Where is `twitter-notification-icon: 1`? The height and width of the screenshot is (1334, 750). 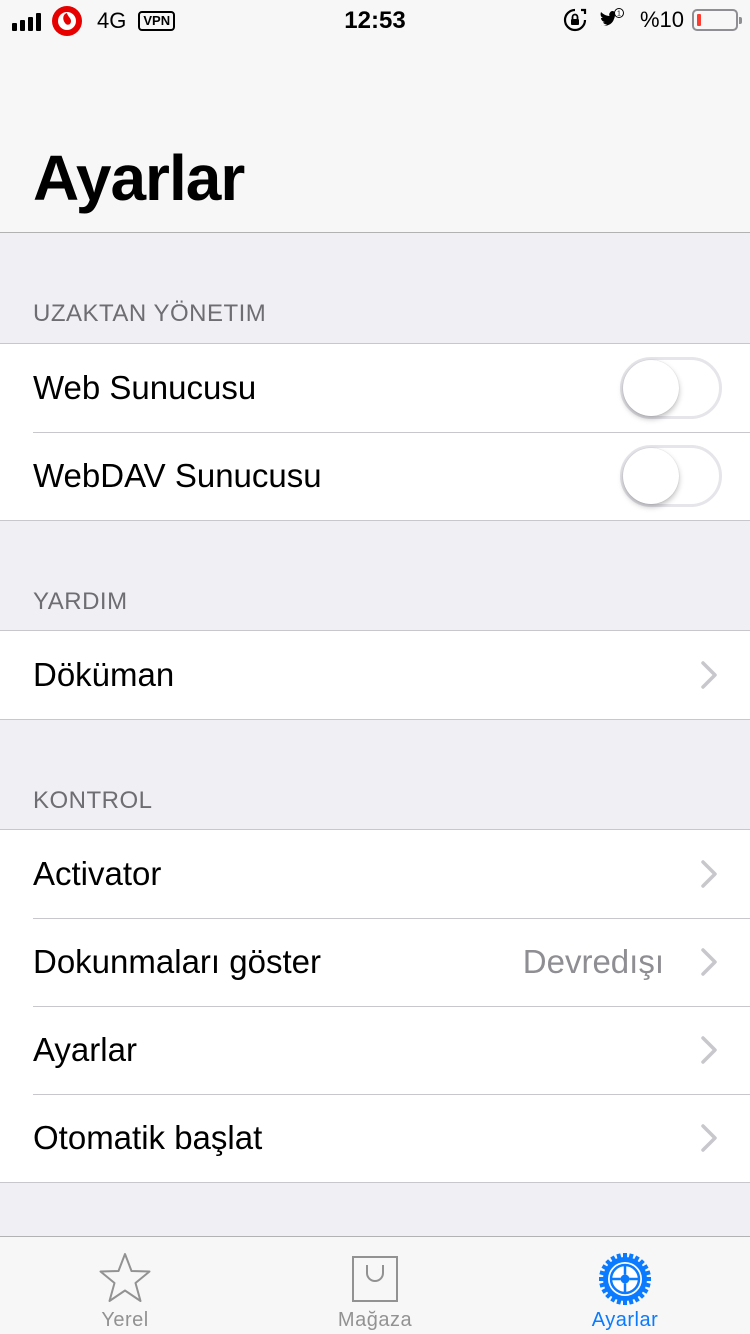
twitter-notification-icon: 1 is located at coordinates (611, 17).